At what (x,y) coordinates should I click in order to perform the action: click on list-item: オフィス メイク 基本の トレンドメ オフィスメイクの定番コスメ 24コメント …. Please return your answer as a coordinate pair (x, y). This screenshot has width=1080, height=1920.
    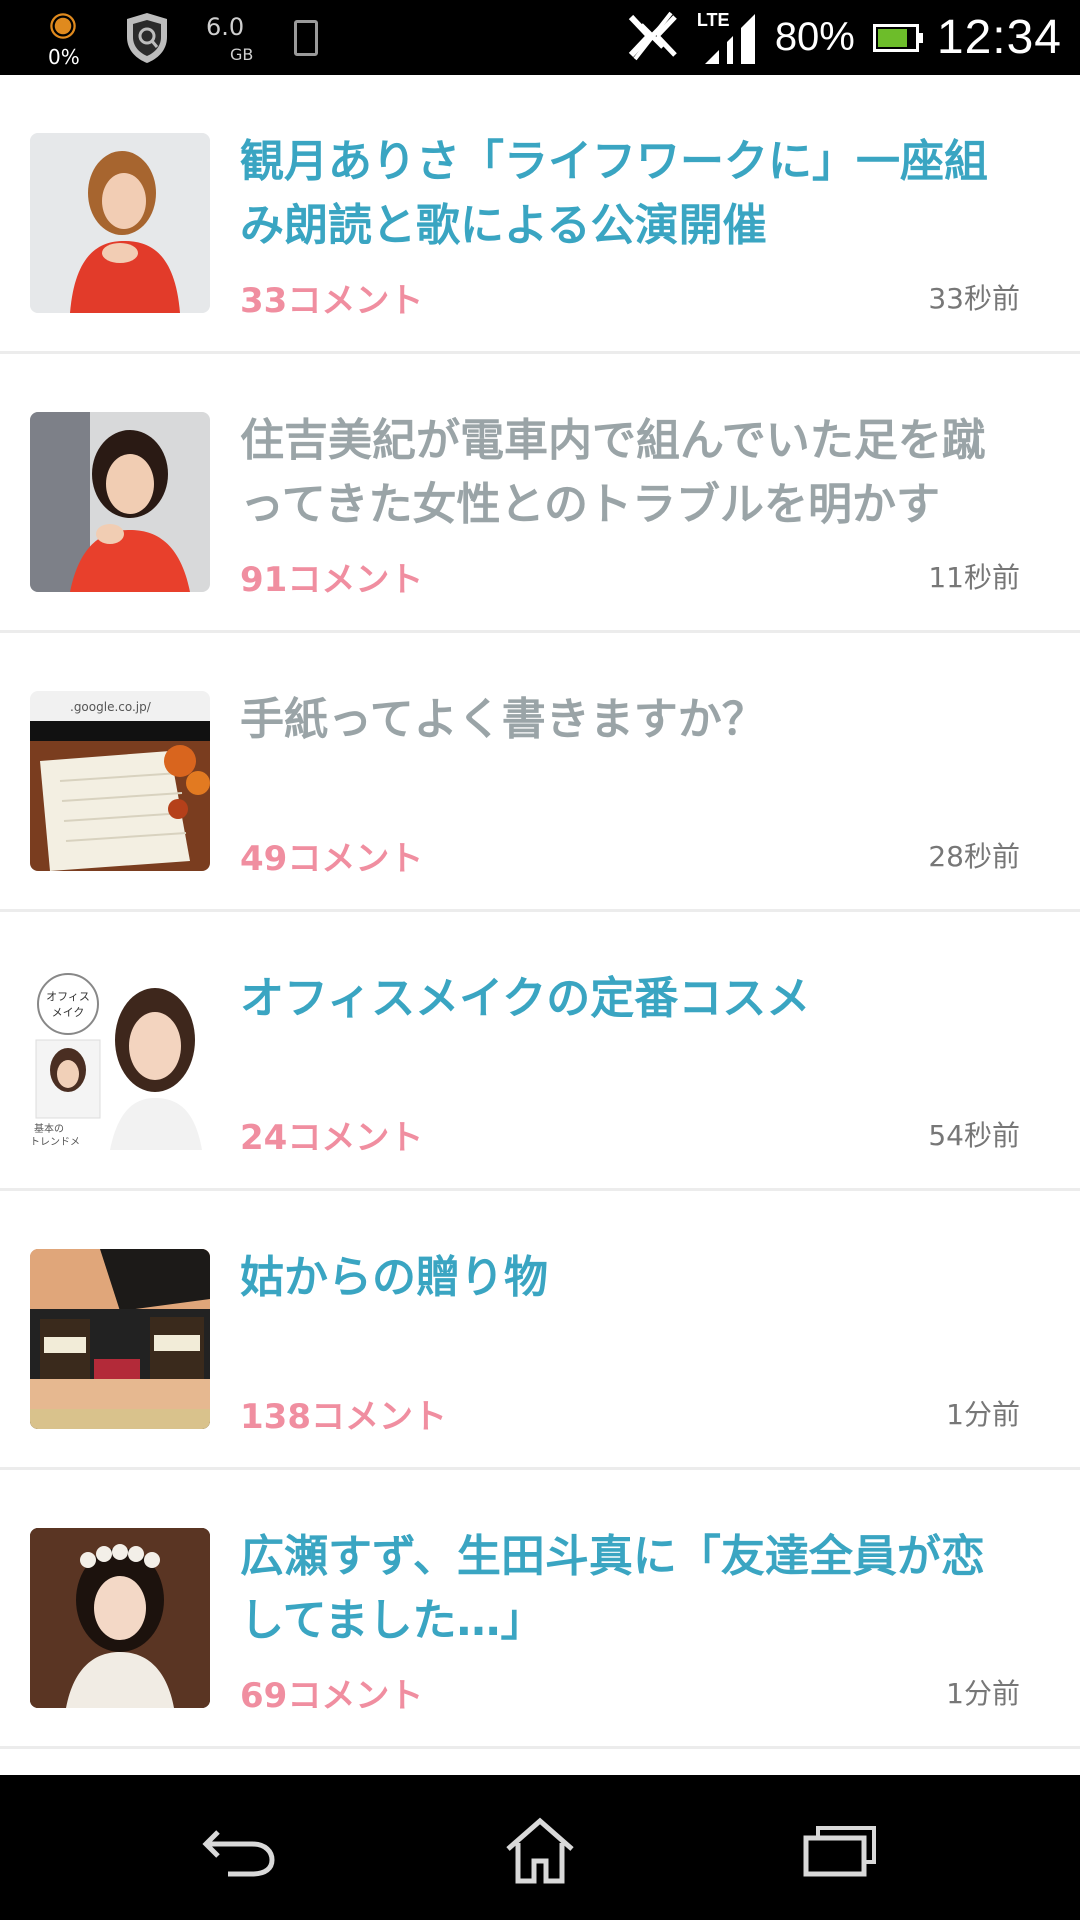
    Looking at the image, I should click on (540, 1051).